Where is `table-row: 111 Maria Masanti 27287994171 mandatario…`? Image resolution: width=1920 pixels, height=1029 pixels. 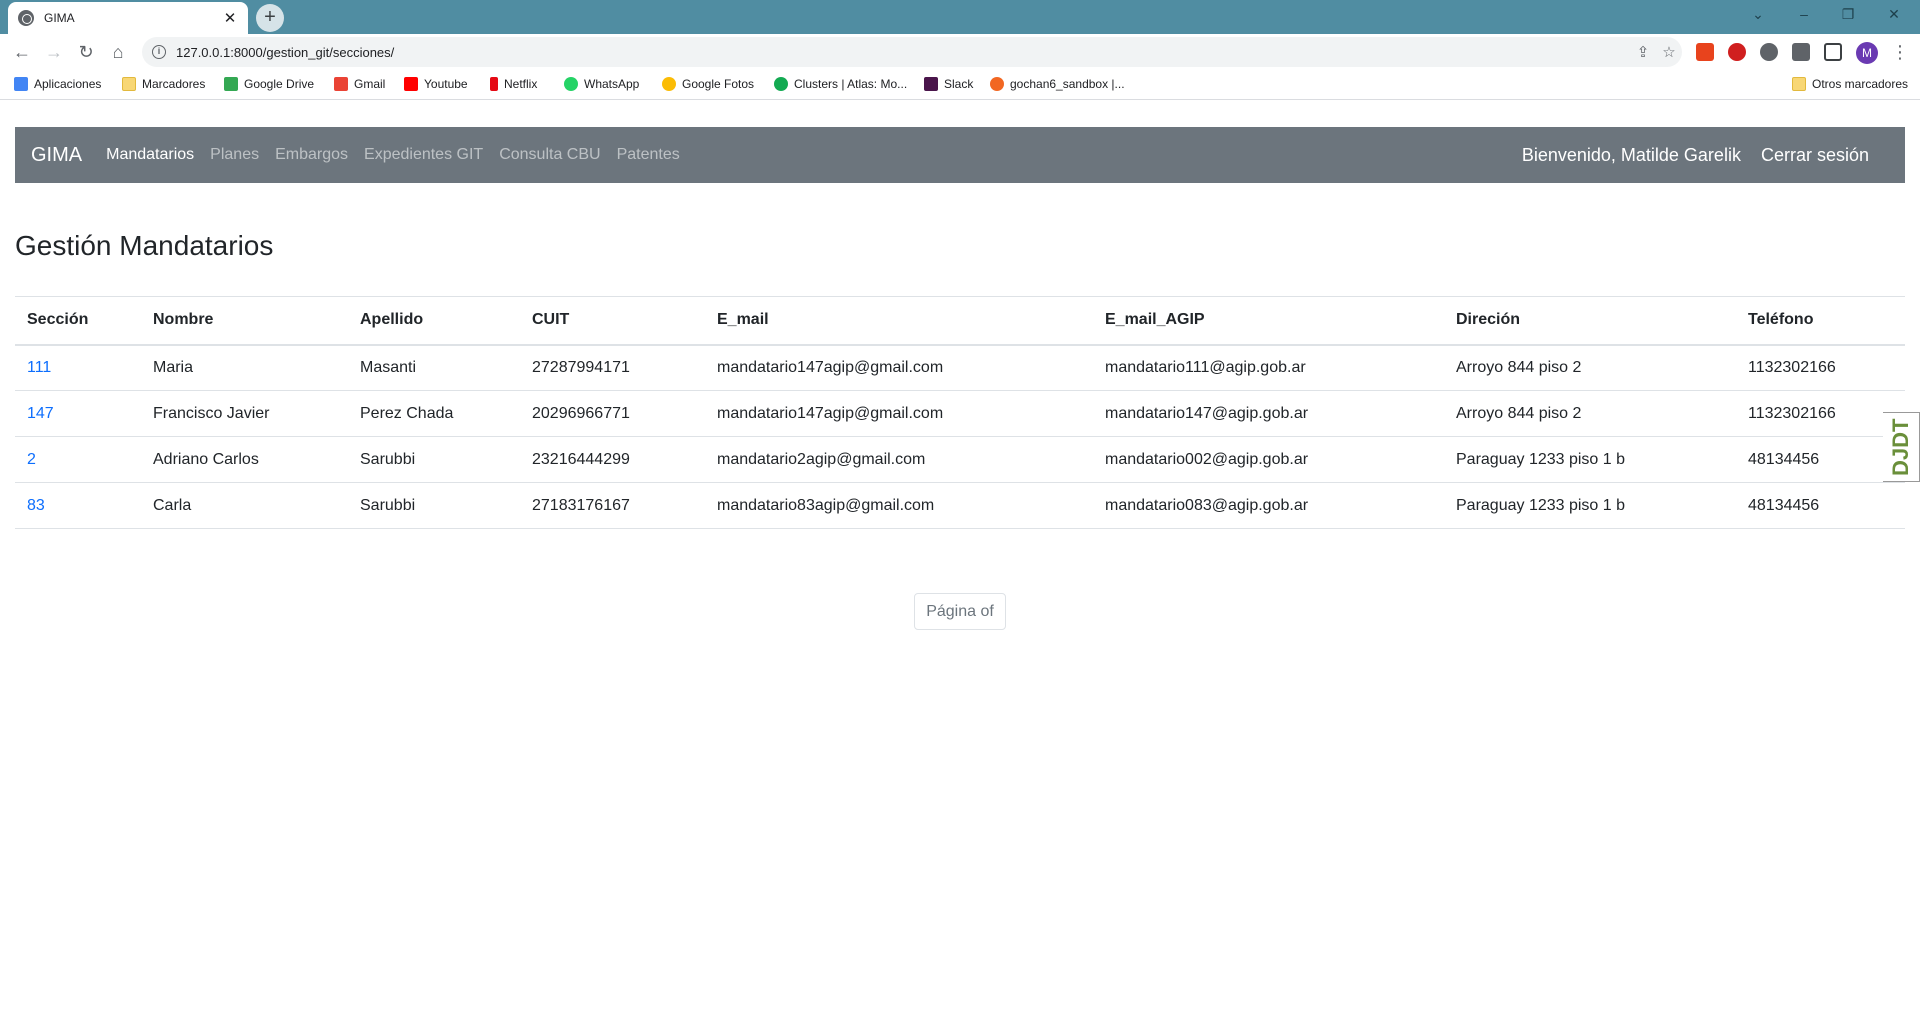
table-row: 111 Maria Masanti 27287994171 mandatario… is located at coordinates (960, 367).